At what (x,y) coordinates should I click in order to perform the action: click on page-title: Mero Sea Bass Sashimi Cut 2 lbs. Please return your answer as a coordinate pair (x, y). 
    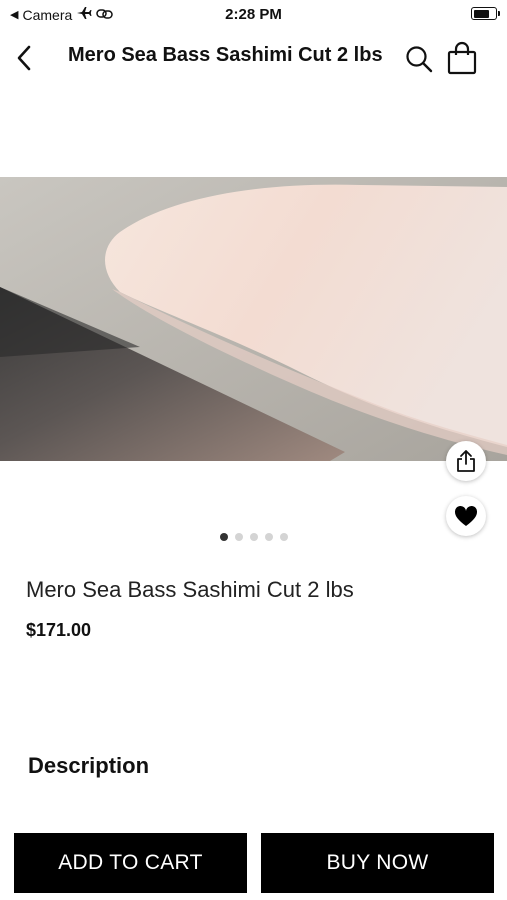
    Looking at the image, I should click on (225, 55).